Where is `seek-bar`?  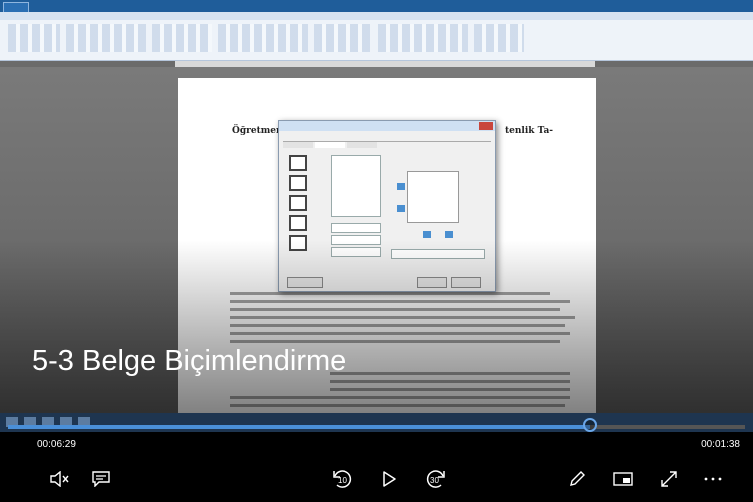
seek-bar is located at coordinates (376, 425).